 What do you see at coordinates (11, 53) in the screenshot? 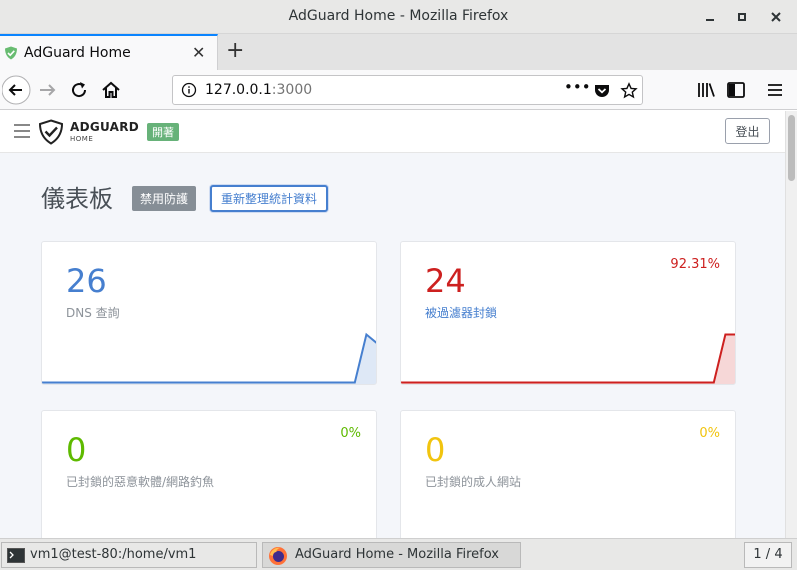
I see `adguard-shield-icon` at bounding box center [11, 53].